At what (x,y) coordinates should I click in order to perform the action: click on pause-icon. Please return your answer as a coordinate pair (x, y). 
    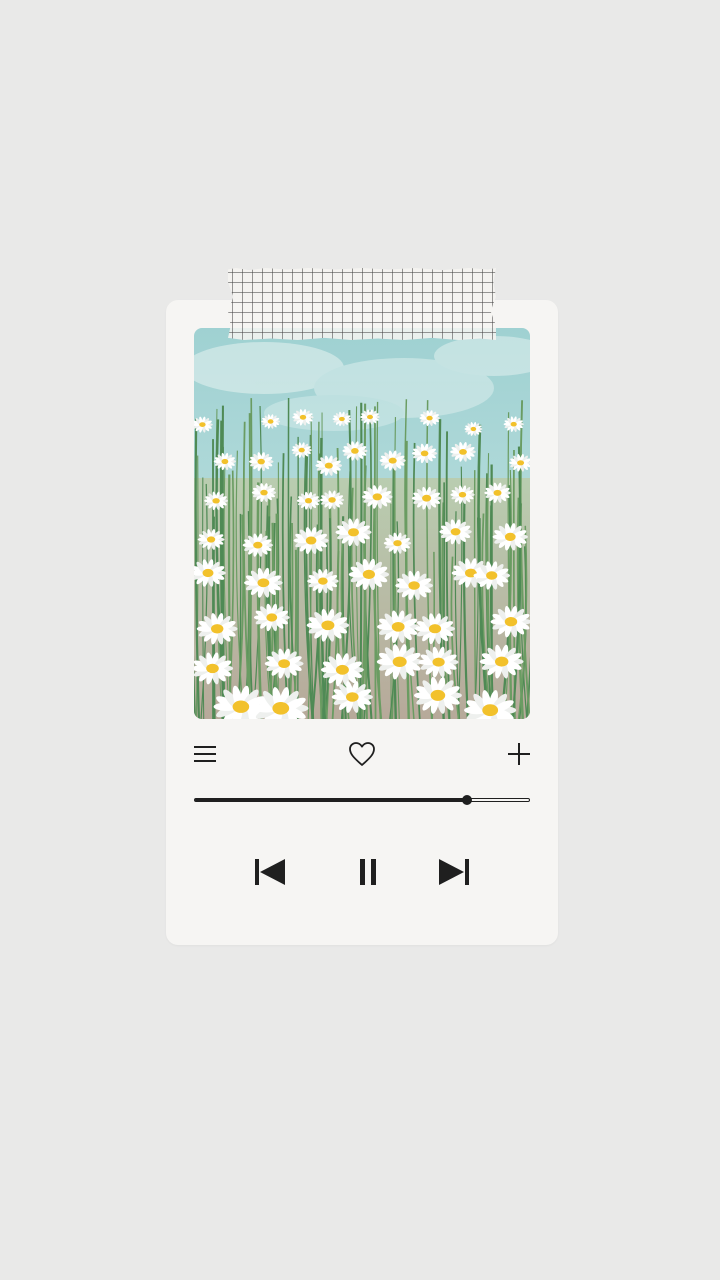
    Looking at the image, I should click on (368, 872).